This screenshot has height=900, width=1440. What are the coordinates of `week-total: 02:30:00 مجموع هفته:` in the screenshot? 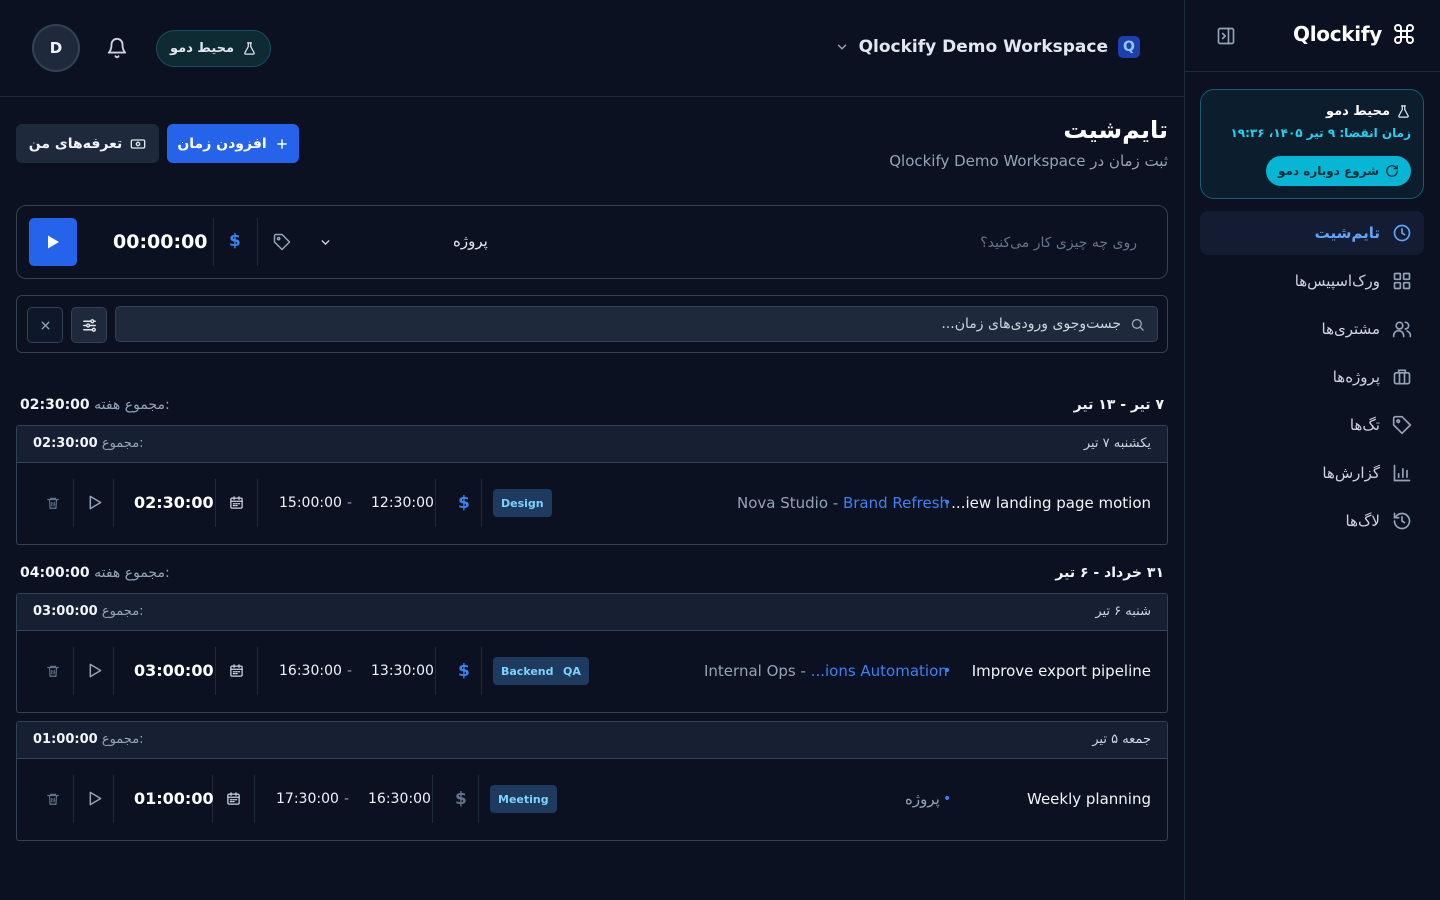 It's located at (95, 405).